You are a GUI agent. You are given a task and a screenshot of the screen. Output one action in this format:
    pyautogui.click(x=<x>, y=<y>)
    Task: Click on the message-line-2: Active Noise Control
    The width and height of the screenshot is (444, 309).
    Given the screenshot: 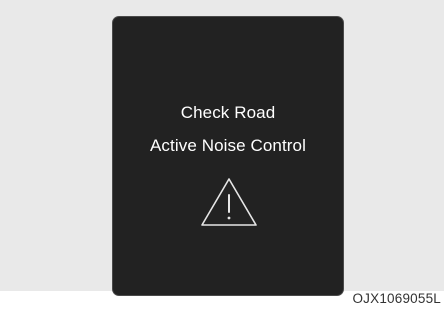 What is the action you would take?
    pyautogui.click(x=227, y=145)
    